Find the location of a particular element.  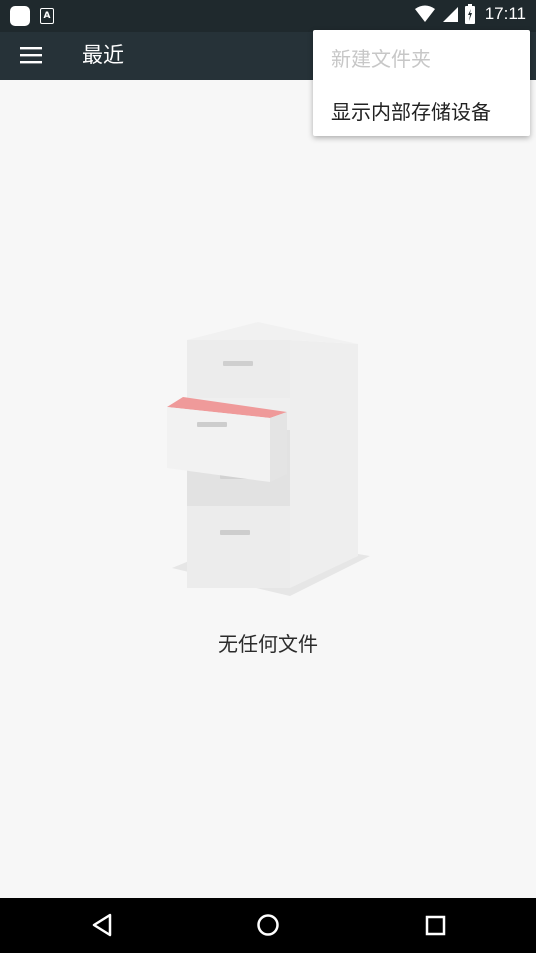

menu-item-new-folder: 新建文件夹 is located at coordinates (381, 59).